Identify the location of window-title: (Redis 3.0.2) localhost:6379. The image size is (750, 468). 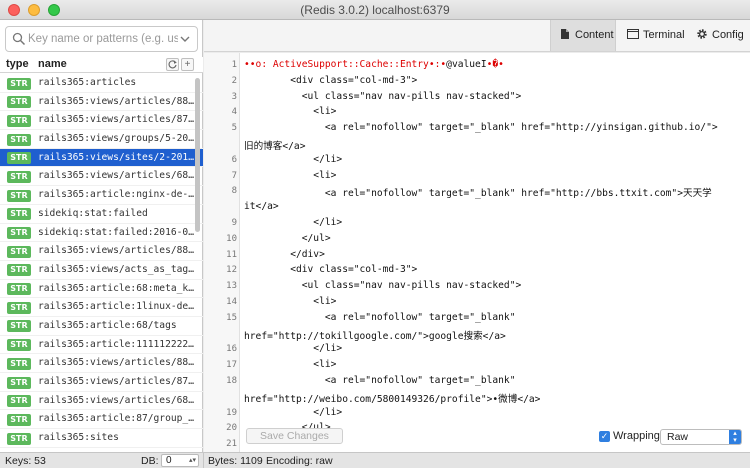
(375, 10).